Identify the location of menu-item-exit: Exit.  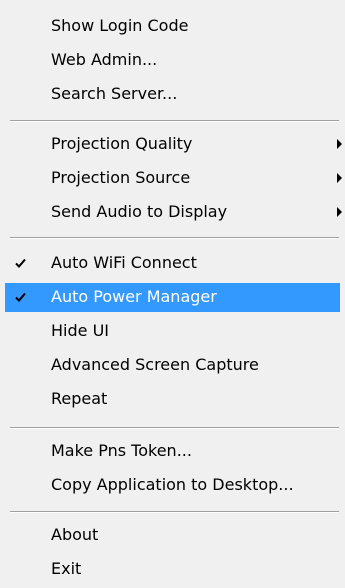
(172, 569).